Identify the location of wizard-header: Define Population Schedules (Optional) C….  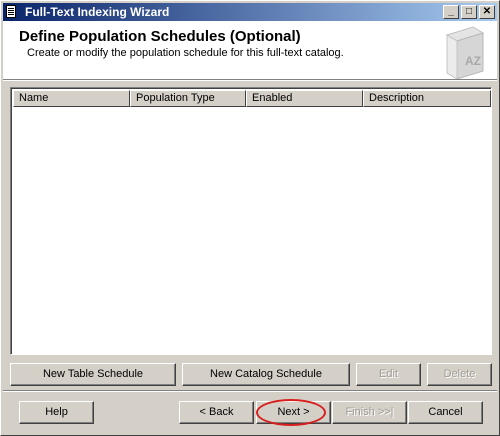
(250, 50).